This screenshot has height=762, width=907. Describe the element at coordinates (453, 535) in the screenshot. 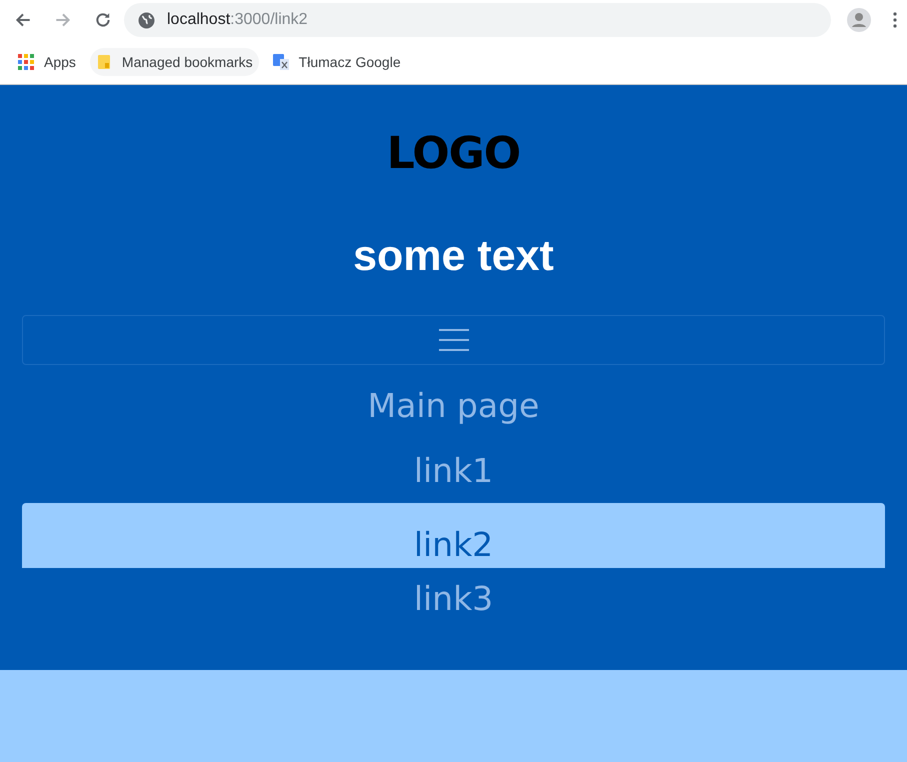

I see `nav-link: link2` at that location.